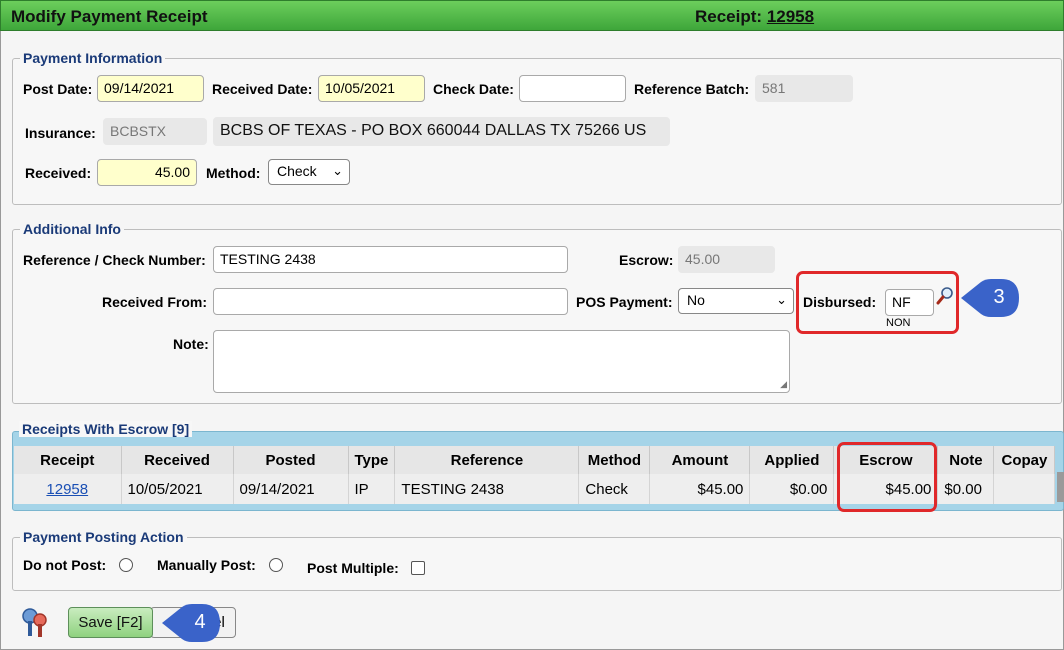 The height and width of the screenshot is (650, 1064). I want to click on col-receipt: Receipt, so click(68, 460).